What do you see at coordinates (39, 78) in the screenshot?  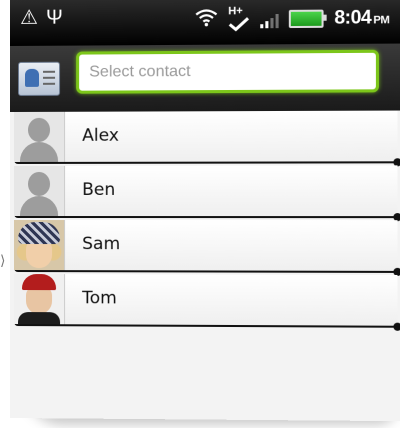 I see `contact-card-icon` at bounding box center [39, 78].